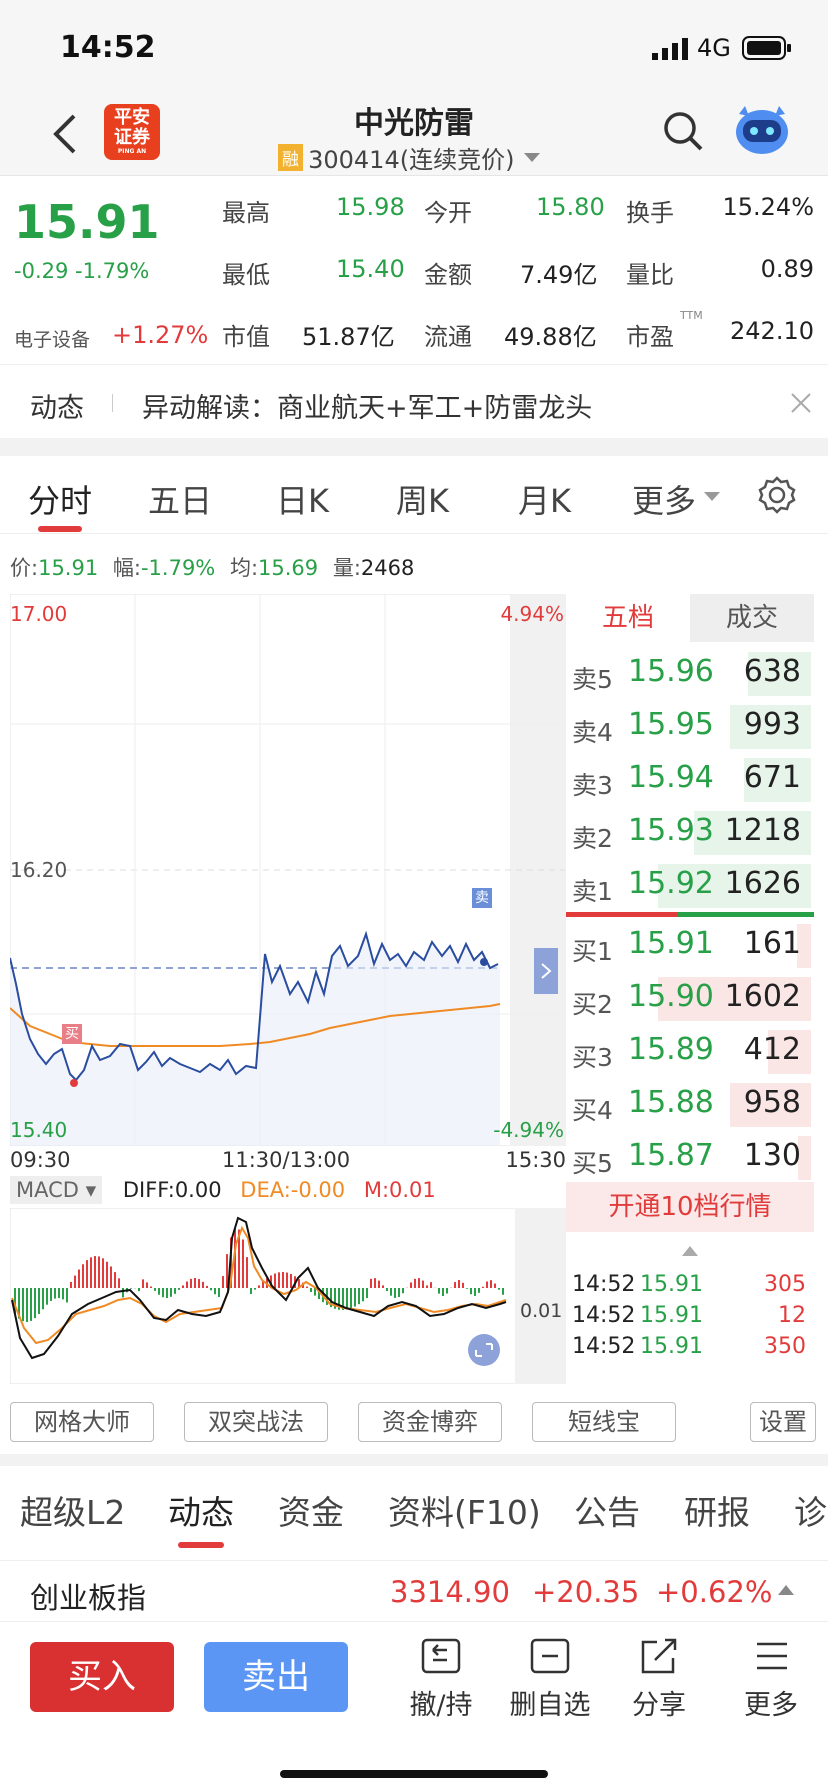 The height and width of the screenshot is (1792, 828). I want to click on bid-row: 买1 15.91 161, so click(688, 946).